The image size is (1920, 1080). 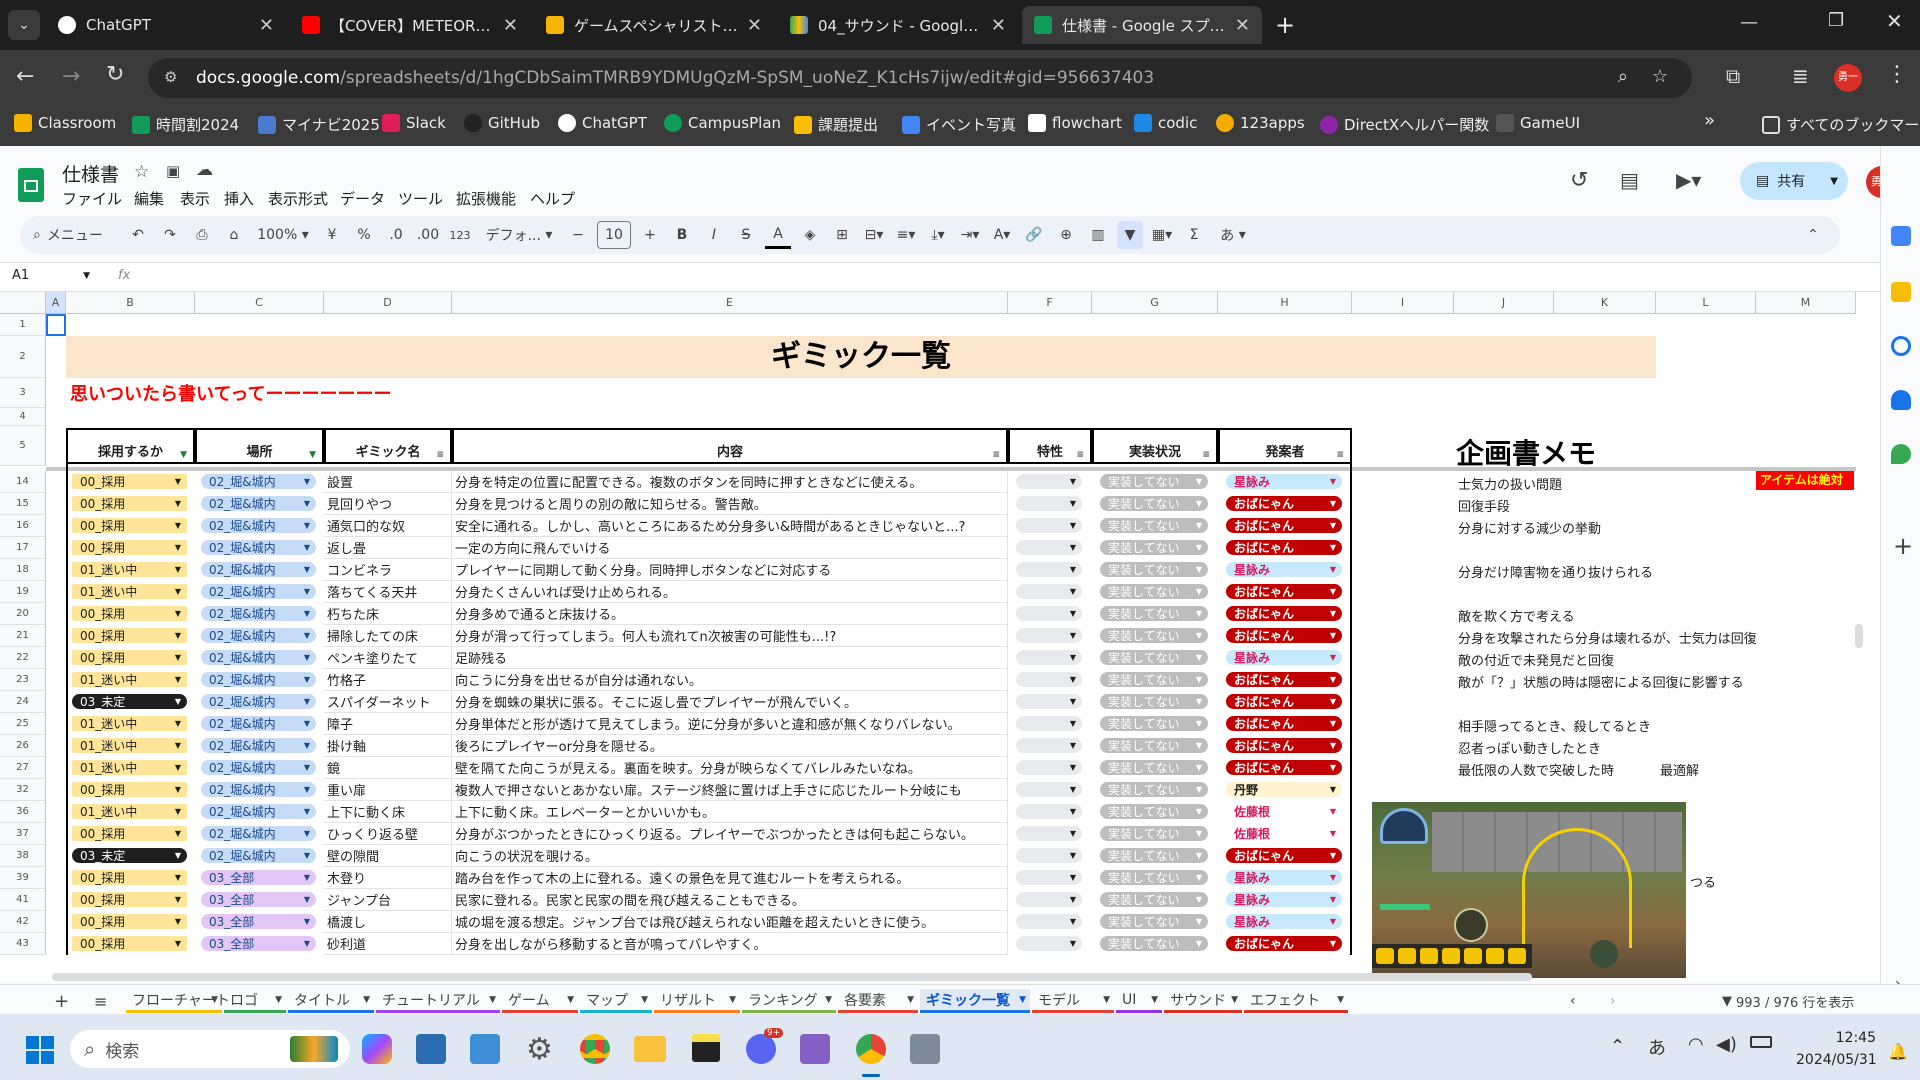 What do you see at coordinates (1894, 21) in the screenshot?
I see `close-window-icon: ✕` at bounding box center [1894, 21].